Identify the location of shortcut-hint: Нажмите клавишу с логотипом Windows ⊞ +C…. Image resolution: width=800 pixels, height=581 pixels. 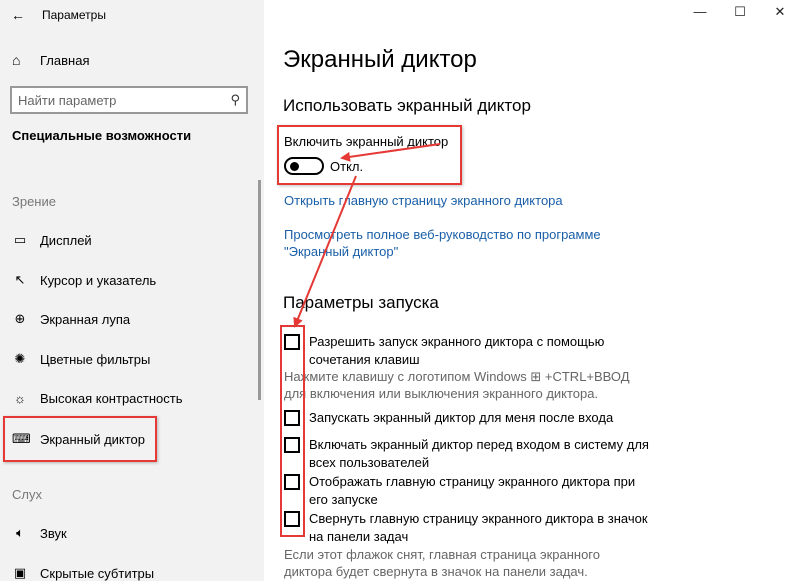
(457, 385).